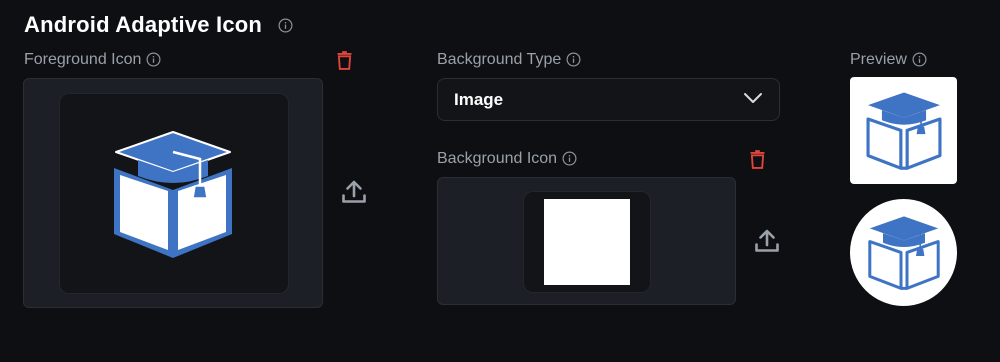  I want to click on background-type-label: Background Type, so click(509, 60).